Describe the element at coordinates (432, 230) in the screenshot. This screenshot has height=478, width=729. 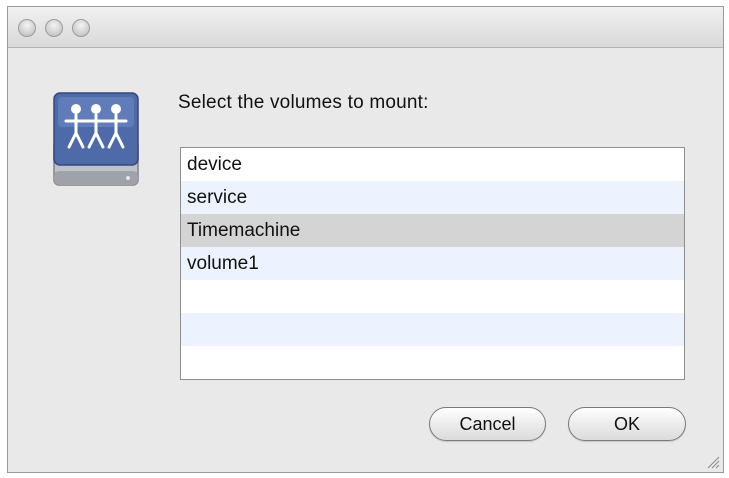
I see `list-item-timemachine: Timemachine` at that location.